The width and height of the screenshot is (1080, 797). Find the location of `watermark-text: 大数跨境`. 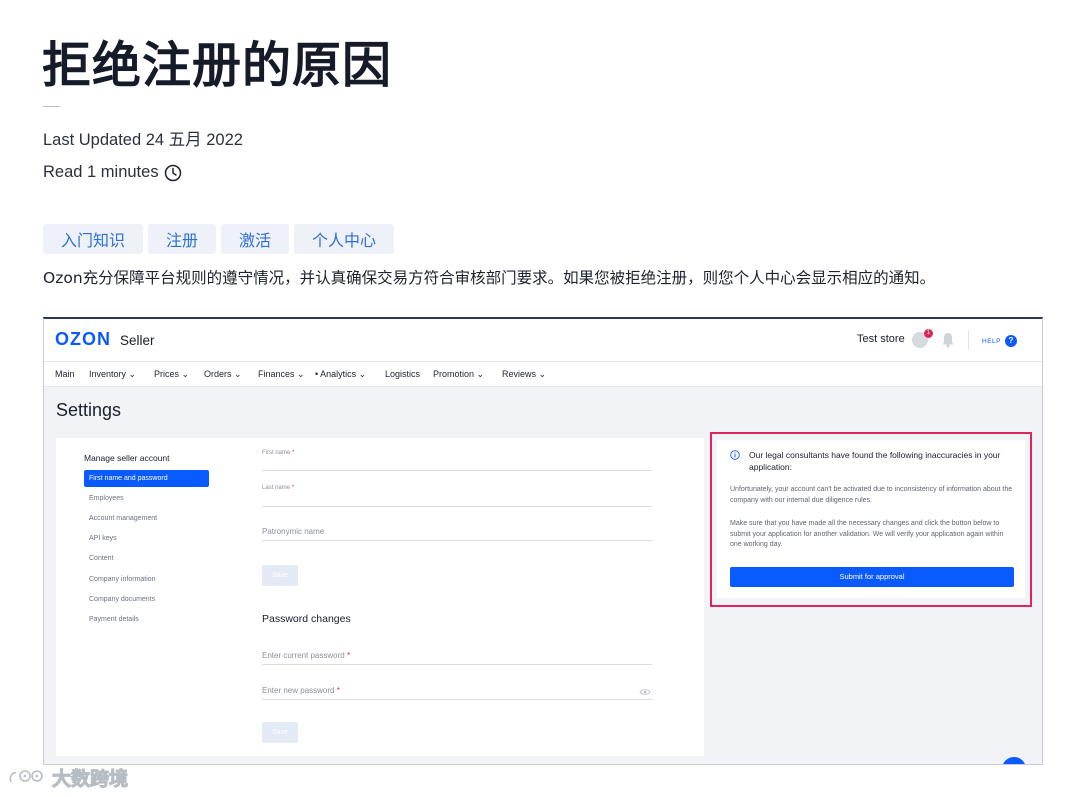

watermark-text: 大数跨境 is located at coordinates (90, 779).